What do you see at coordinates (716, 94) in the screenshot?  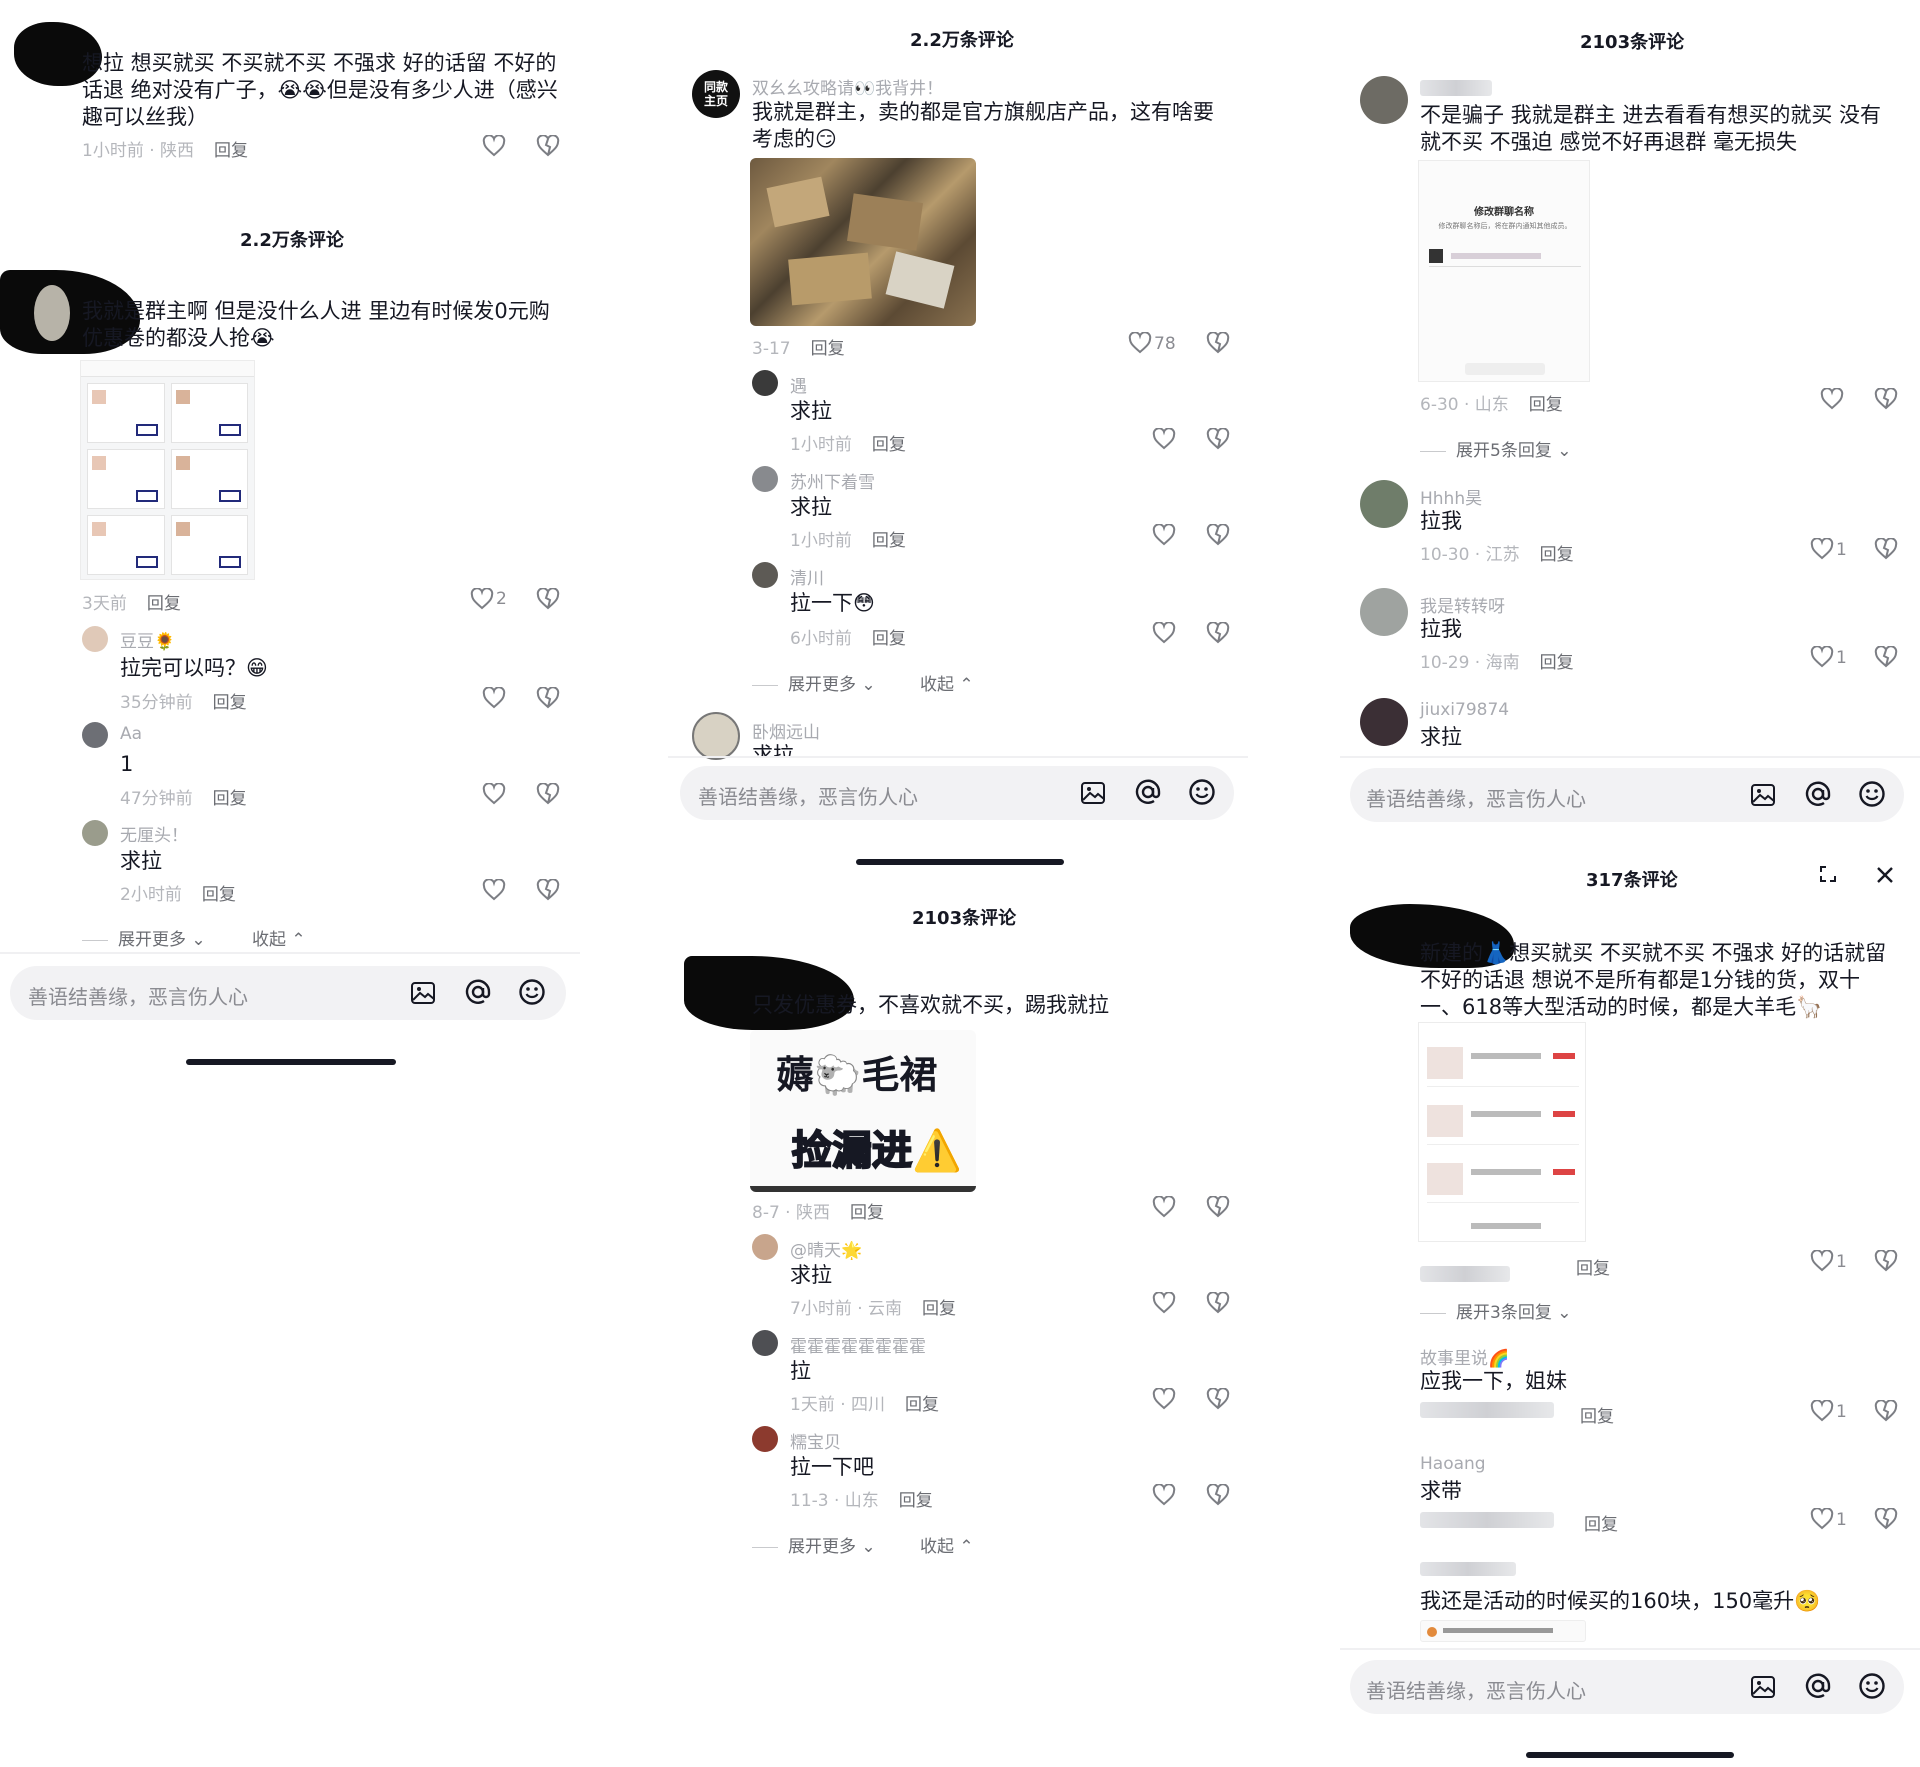 I see `avatar: 同款主页` at bounding box center [716, 94].